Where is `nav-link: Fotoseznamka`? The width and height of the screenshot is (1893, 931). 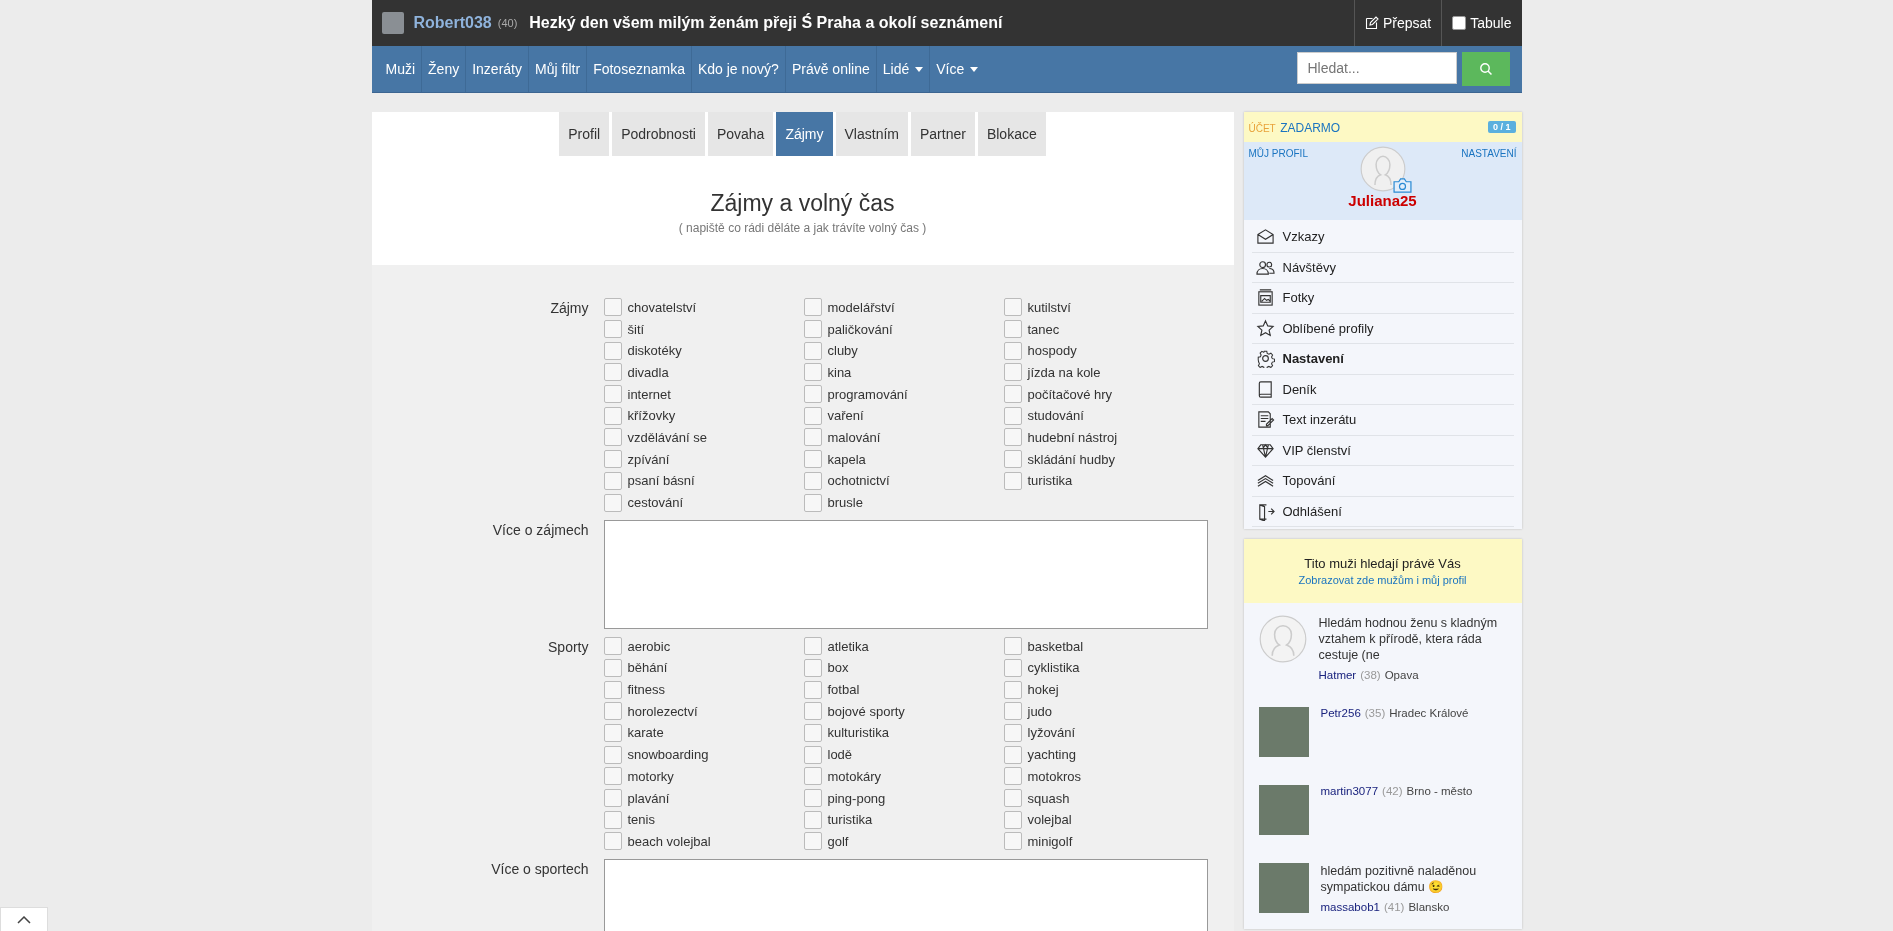 nav-link: Fotoseznamka is located at coordinates (638, 69).